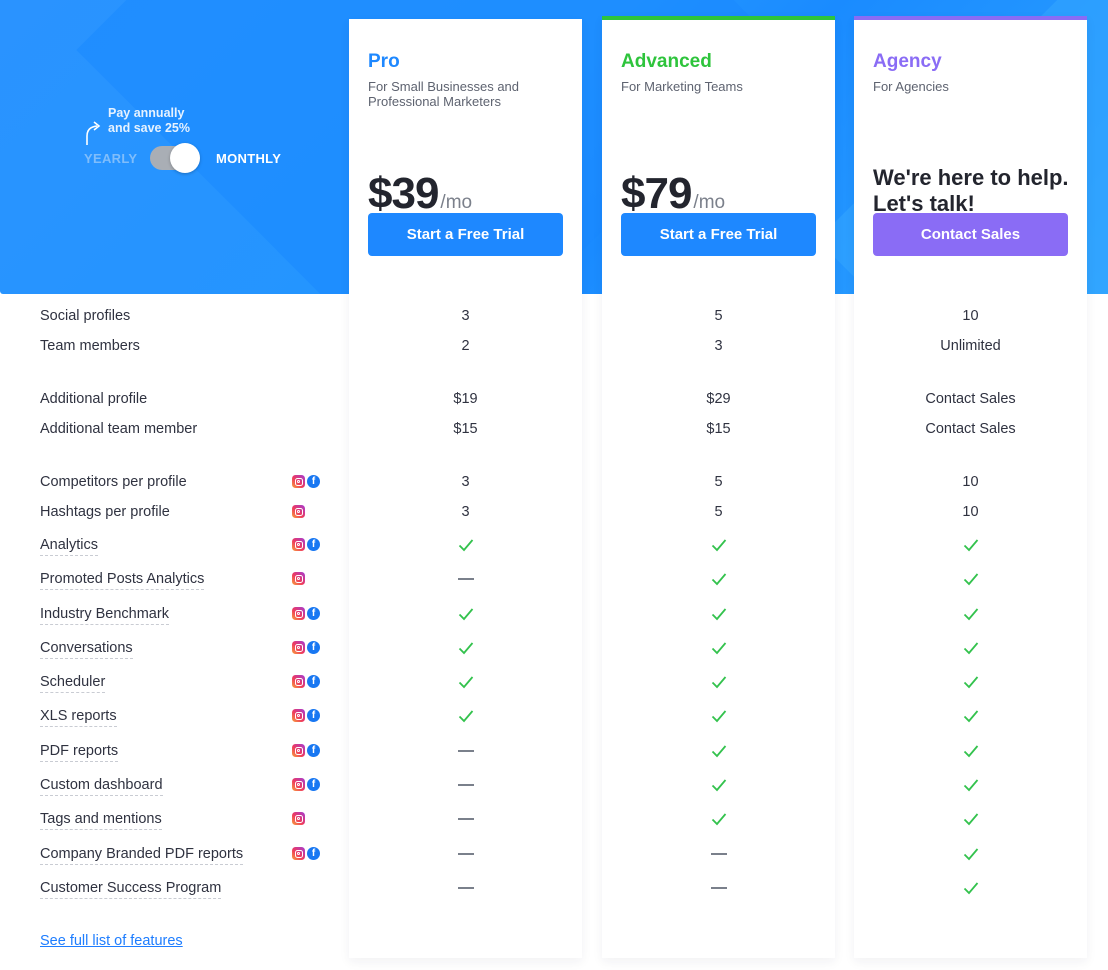  What do you see at coordinates (73, 682) in the screenshot?
I see `feature-label: Scheduler` at bounding box center [73, 682].